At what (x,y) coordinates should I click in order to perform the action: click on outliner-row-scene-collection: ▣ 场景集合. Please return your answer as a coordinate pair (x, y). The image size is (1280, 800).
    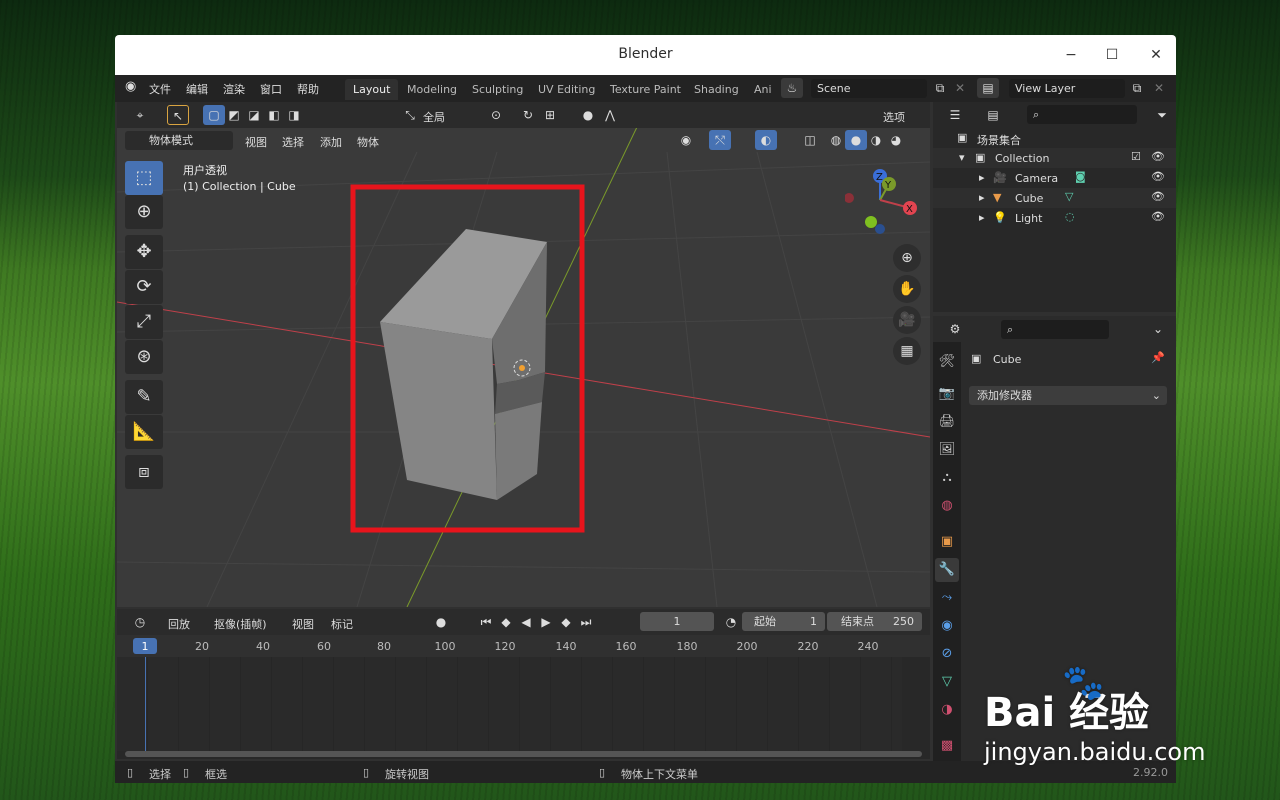
    Looking at the image, I should click on (1054, 138).